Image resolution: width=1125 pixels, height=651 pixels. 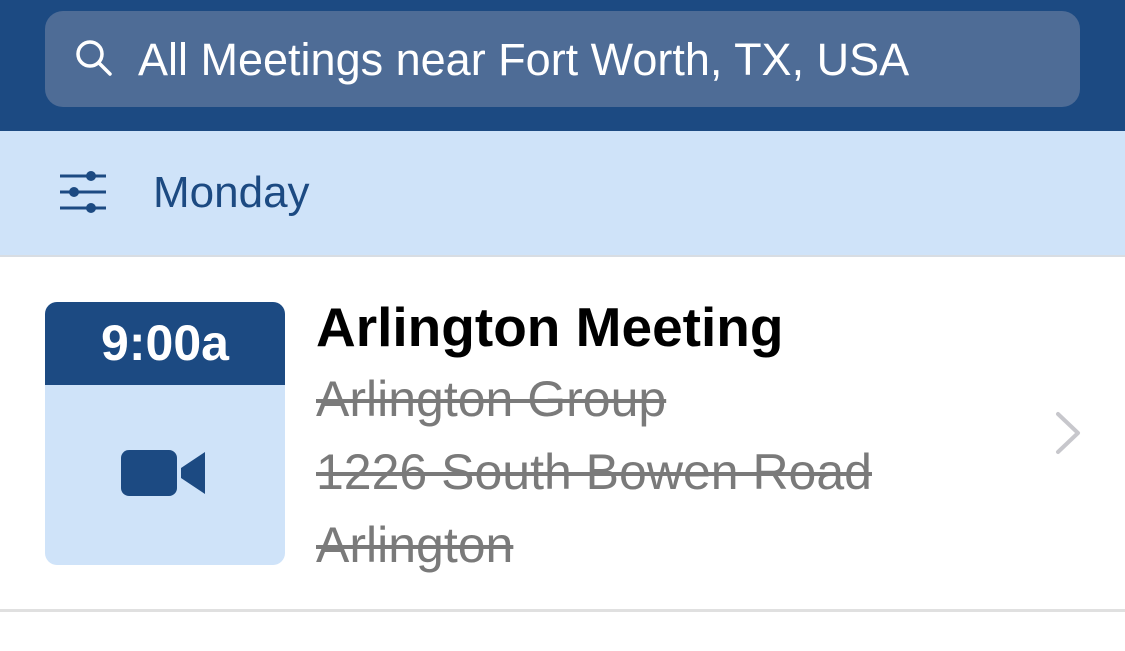 What do you see at coordinates (165, 343) in the screenshot?
I see `meeting-time: 9:00a` at bounding box center [165, 343].